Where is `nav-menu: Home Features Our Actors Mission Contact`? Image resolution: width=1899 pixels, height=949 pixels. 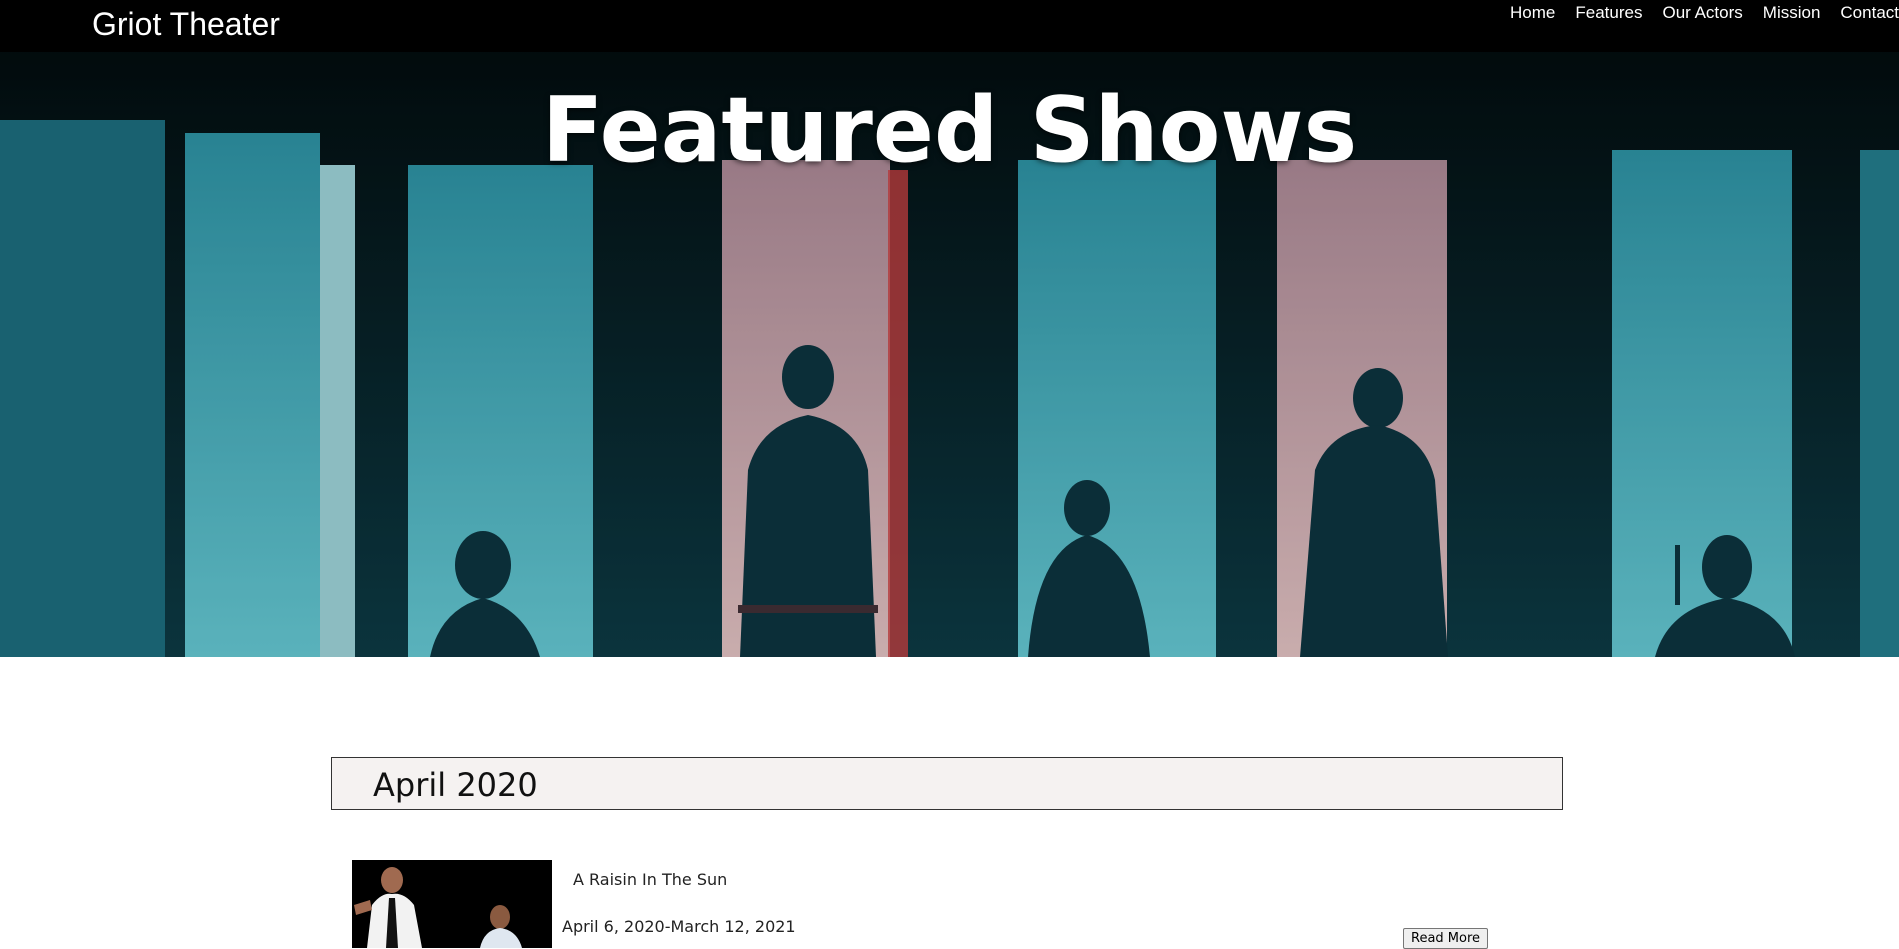 nav-menu: Home Features Our Actors Mission Contact is located at coordinates (1694, 13).